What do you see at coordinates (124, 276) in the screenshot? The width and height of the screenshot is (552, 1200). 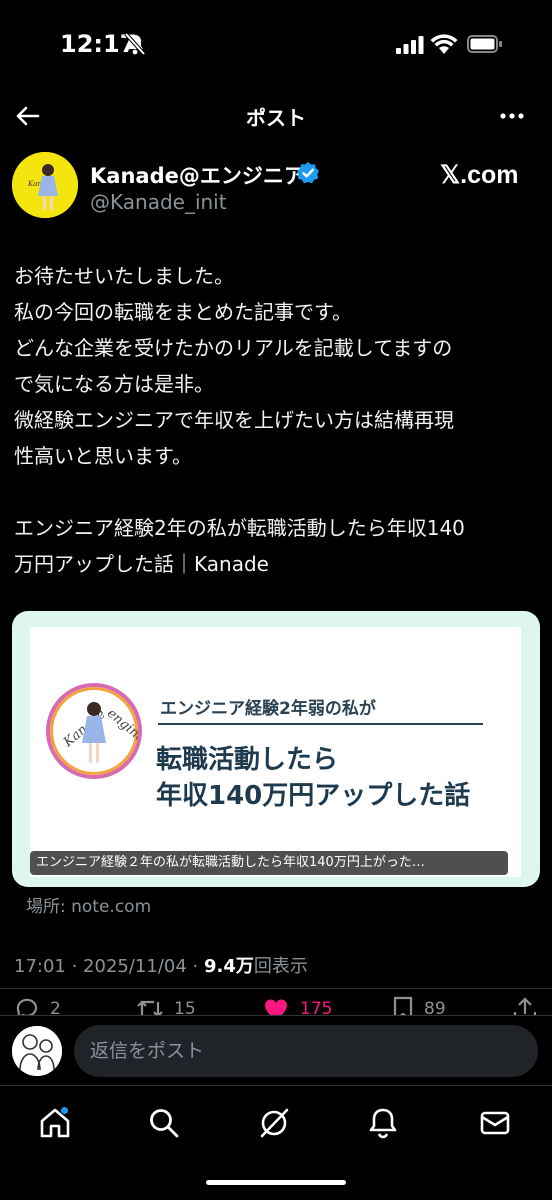 I see `post-line: お待たせいたしました。` at bounding box center [124, 276].